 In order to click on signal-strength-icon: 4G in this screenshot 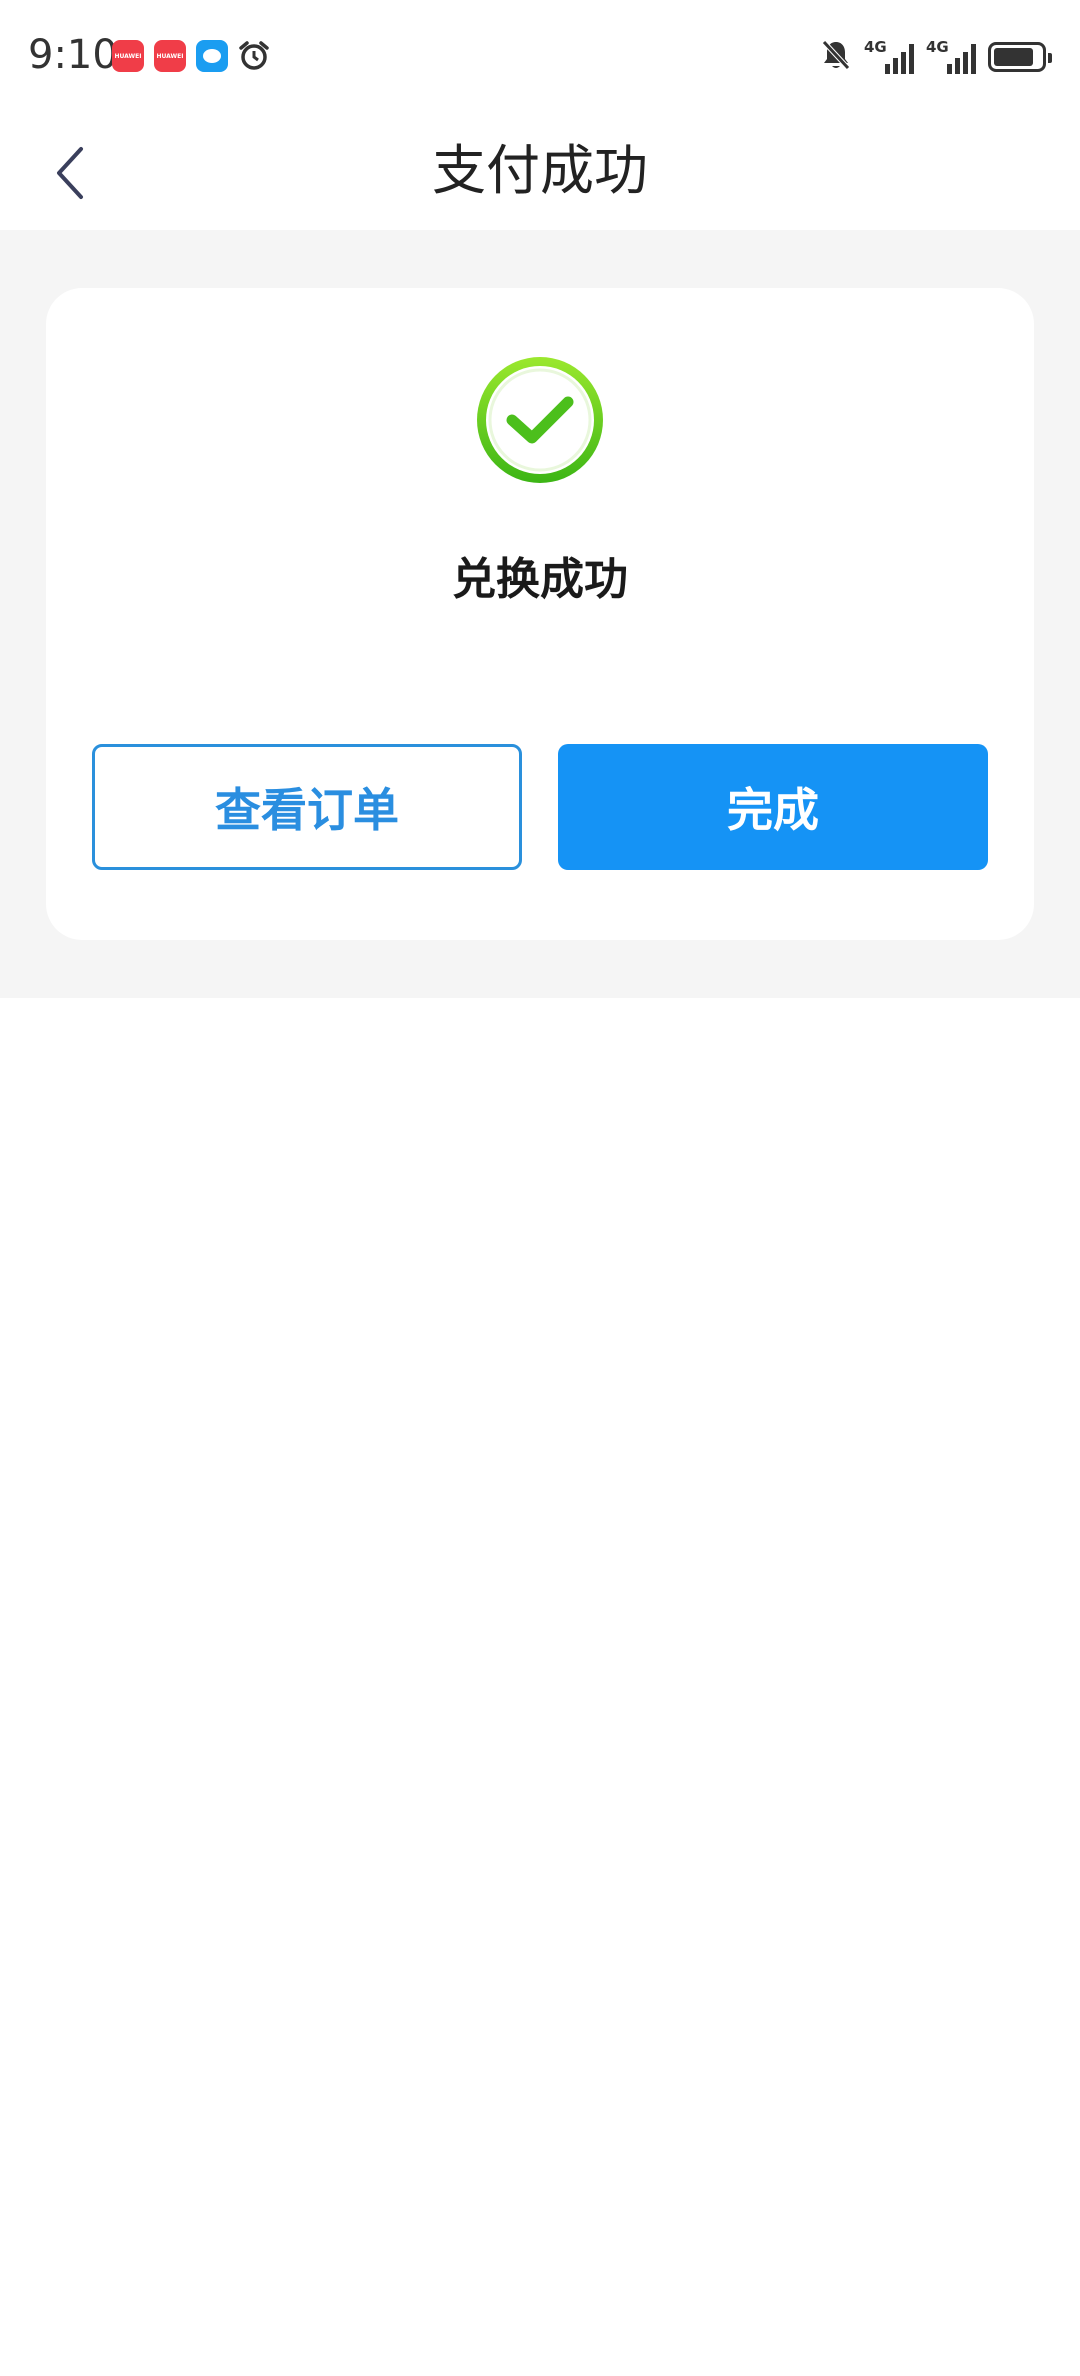, I will do `click(889, 56)`.